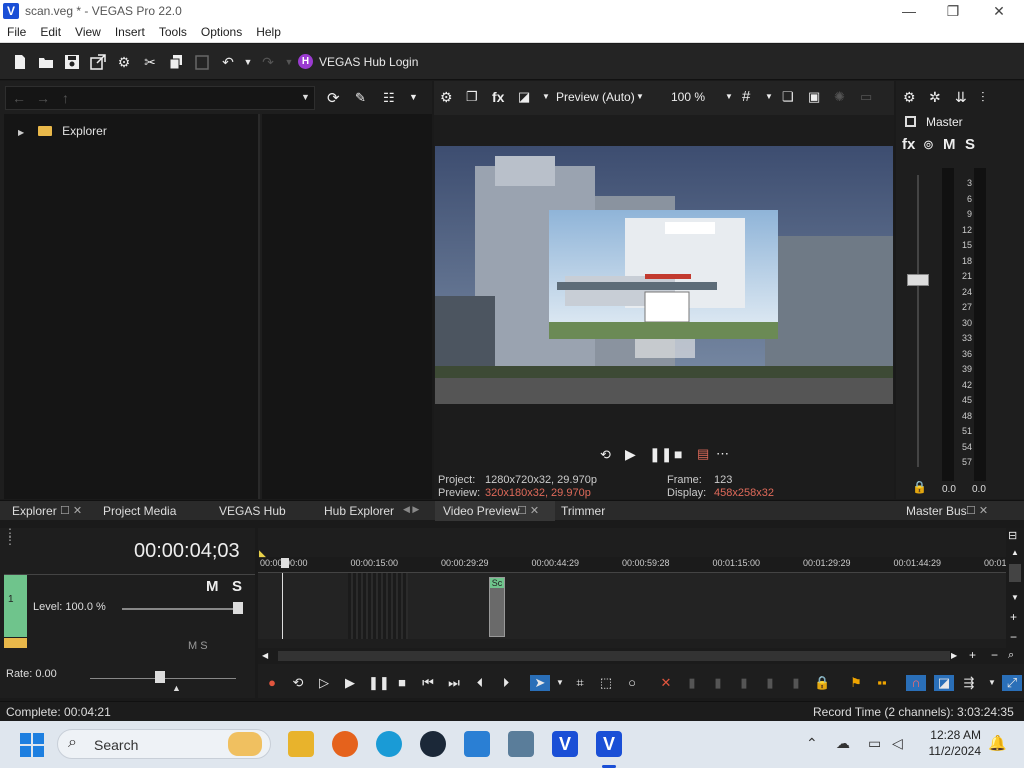 Image resolution: width=1024 pixels, height=768 pixels. What do you see at coordinates (703, 454) in the screenshot?
I see `preview-record-icon: ▤` at bounding box center [703, 454].